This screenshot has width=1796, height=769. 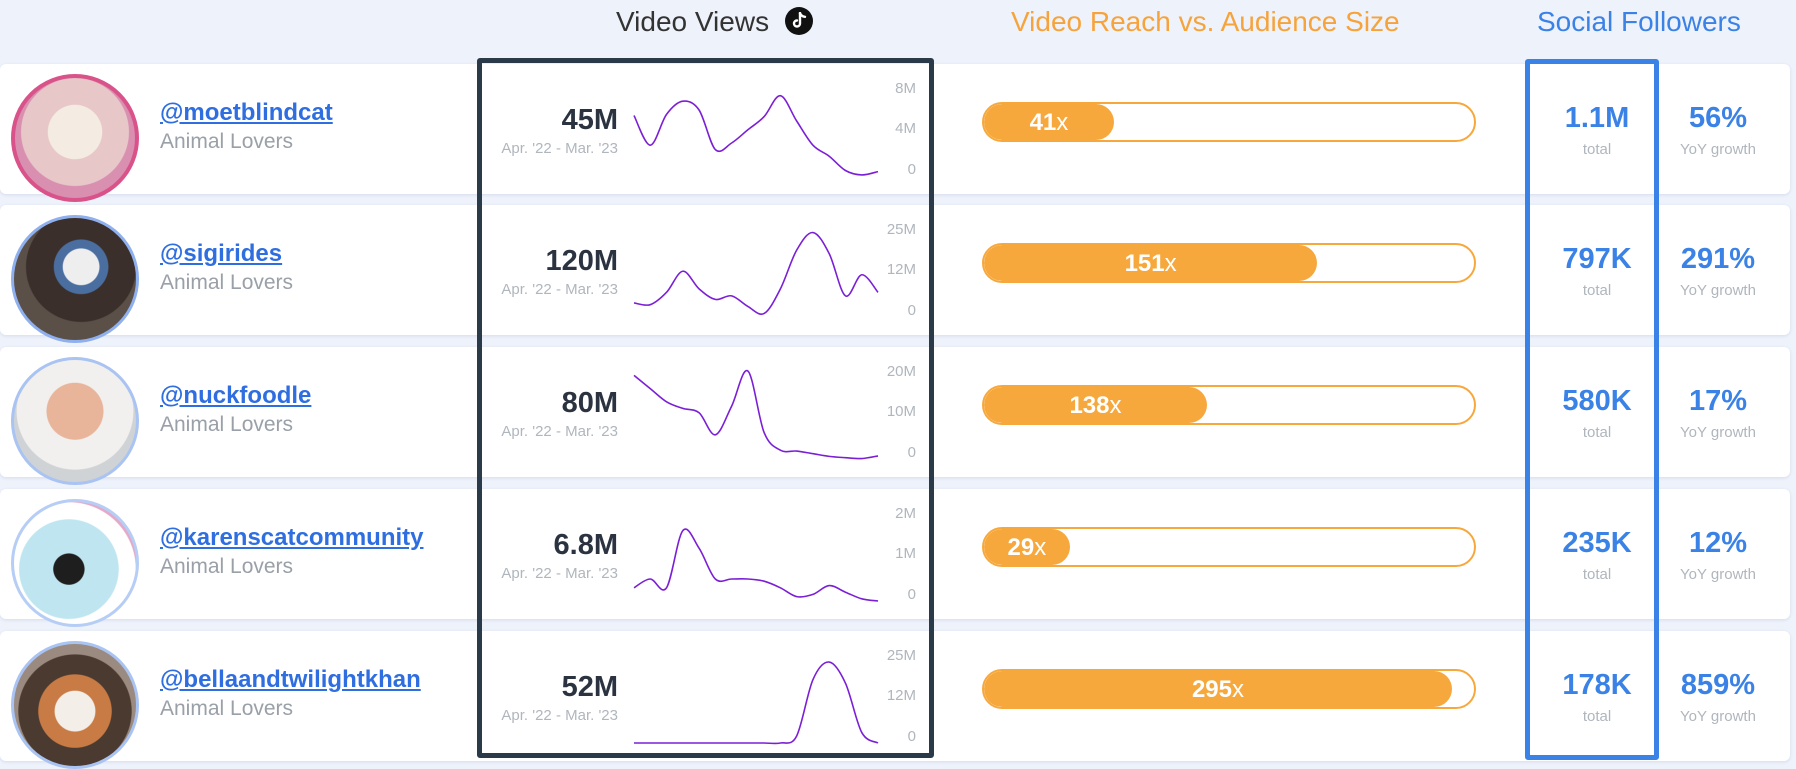 I want to click on y-axis-tick-label: 4M, so click(x=905, y=128).